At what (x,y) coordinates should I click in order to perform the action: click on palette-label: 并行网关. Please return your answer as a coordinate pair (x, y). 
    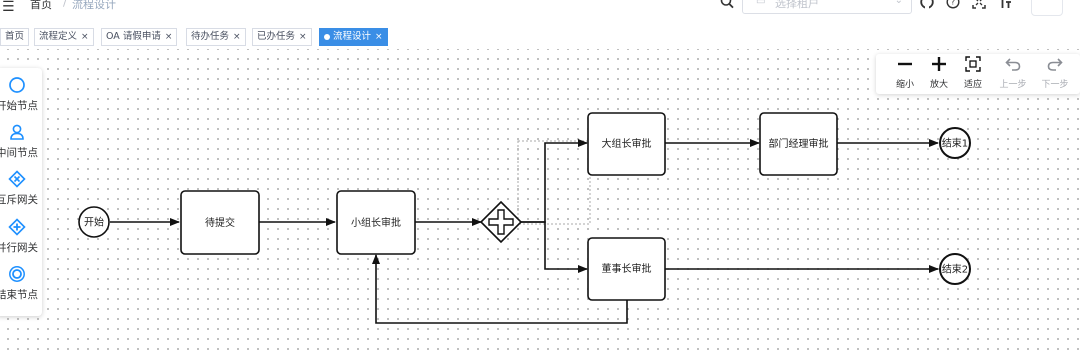
    Looking at the image, I should click on (19, 248).